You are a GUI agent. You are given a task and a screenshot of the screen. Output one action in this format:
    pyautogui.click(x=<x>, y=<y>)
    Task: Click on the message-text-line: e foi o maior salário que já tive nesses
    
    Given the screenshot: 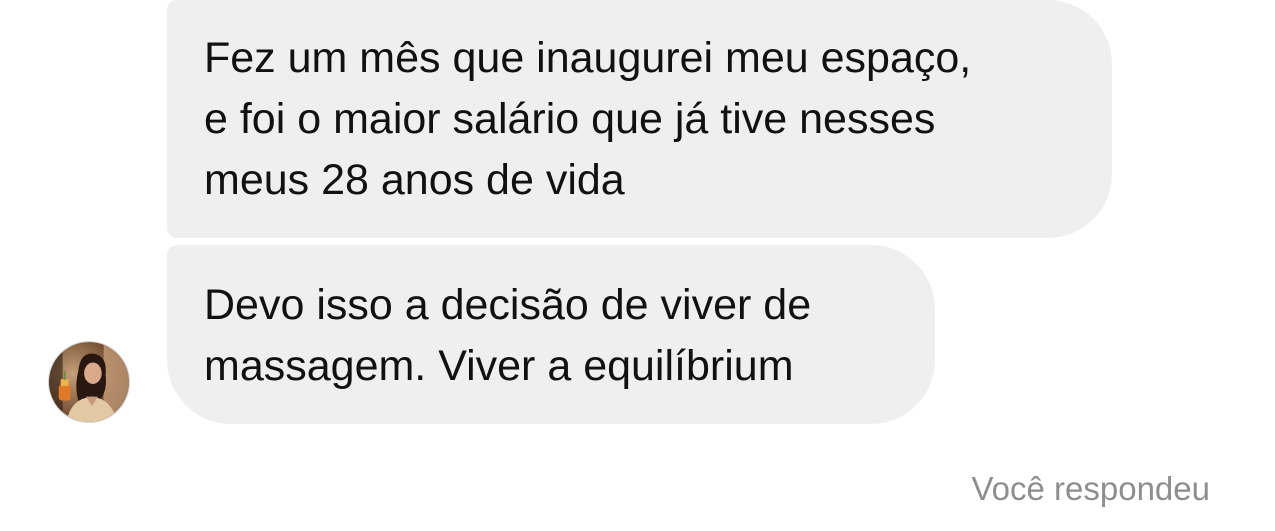 What is the action you would take?
    pyautogui.click(x=570, y=119)
    